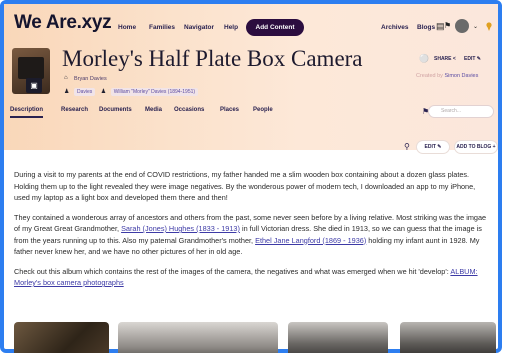  What do you see at coordinates (461, 76) in the screenshot?
I see `creator-link: Simon Davies` at bounding box center [461, 76].